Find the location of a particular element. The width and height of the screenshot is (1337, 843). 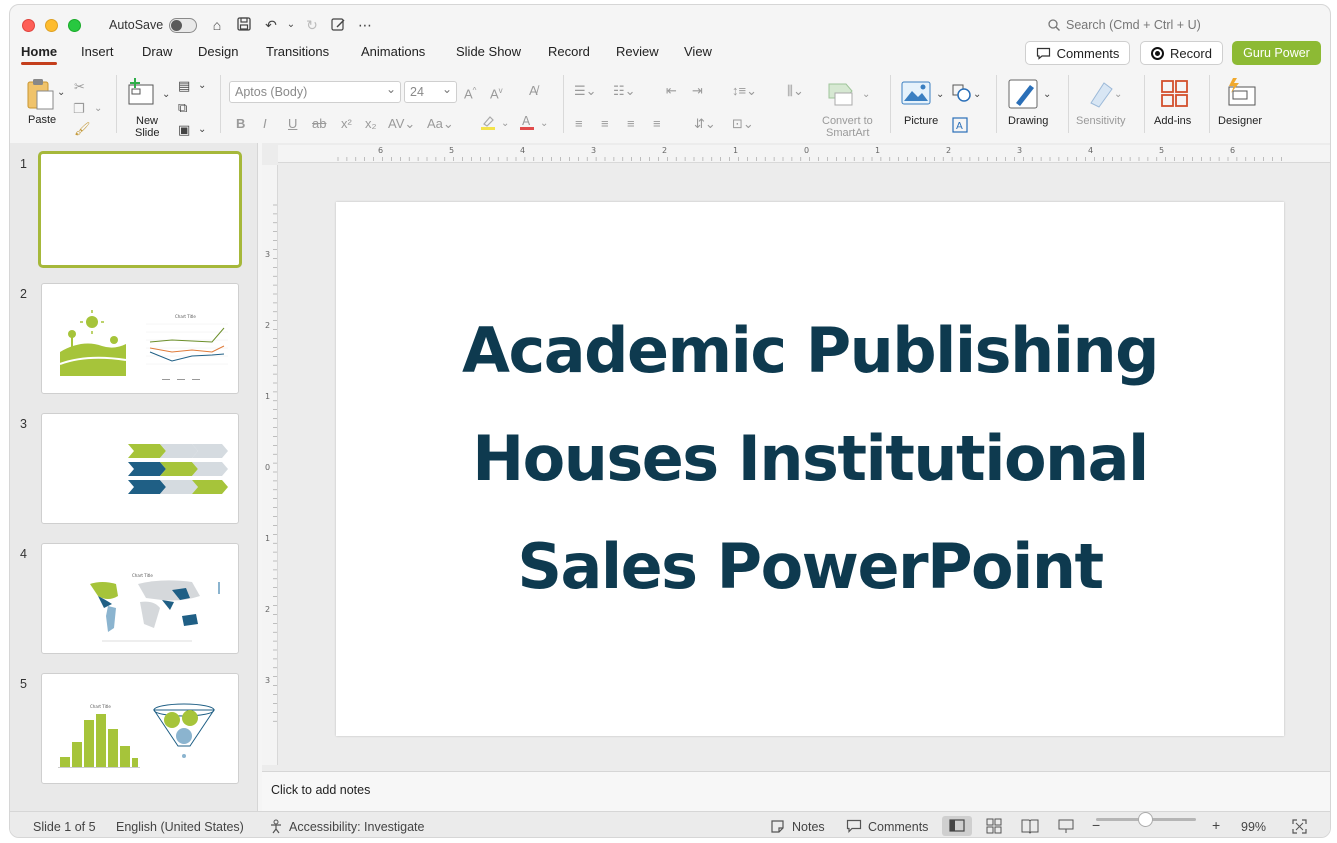

new-slide-icon is located at coordinates (142, 92).